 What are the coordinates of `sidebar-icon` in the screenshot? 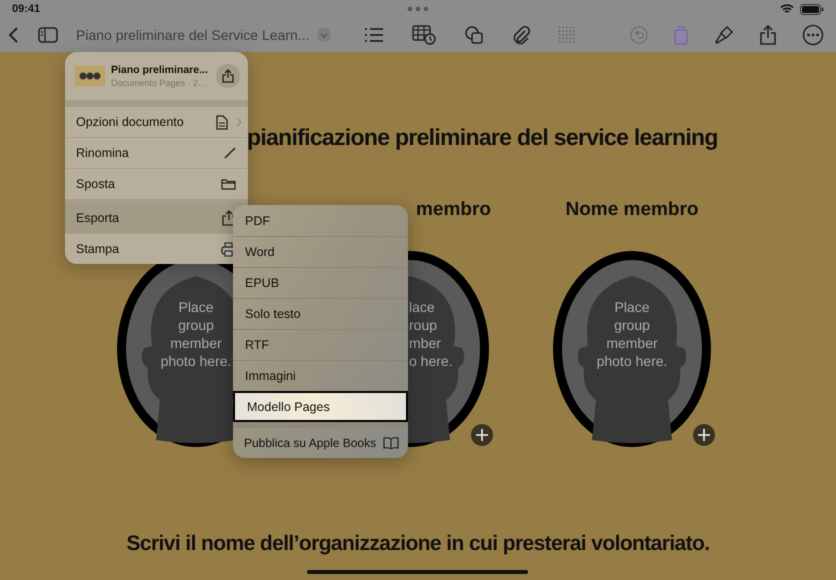 It's located at (48, 35).